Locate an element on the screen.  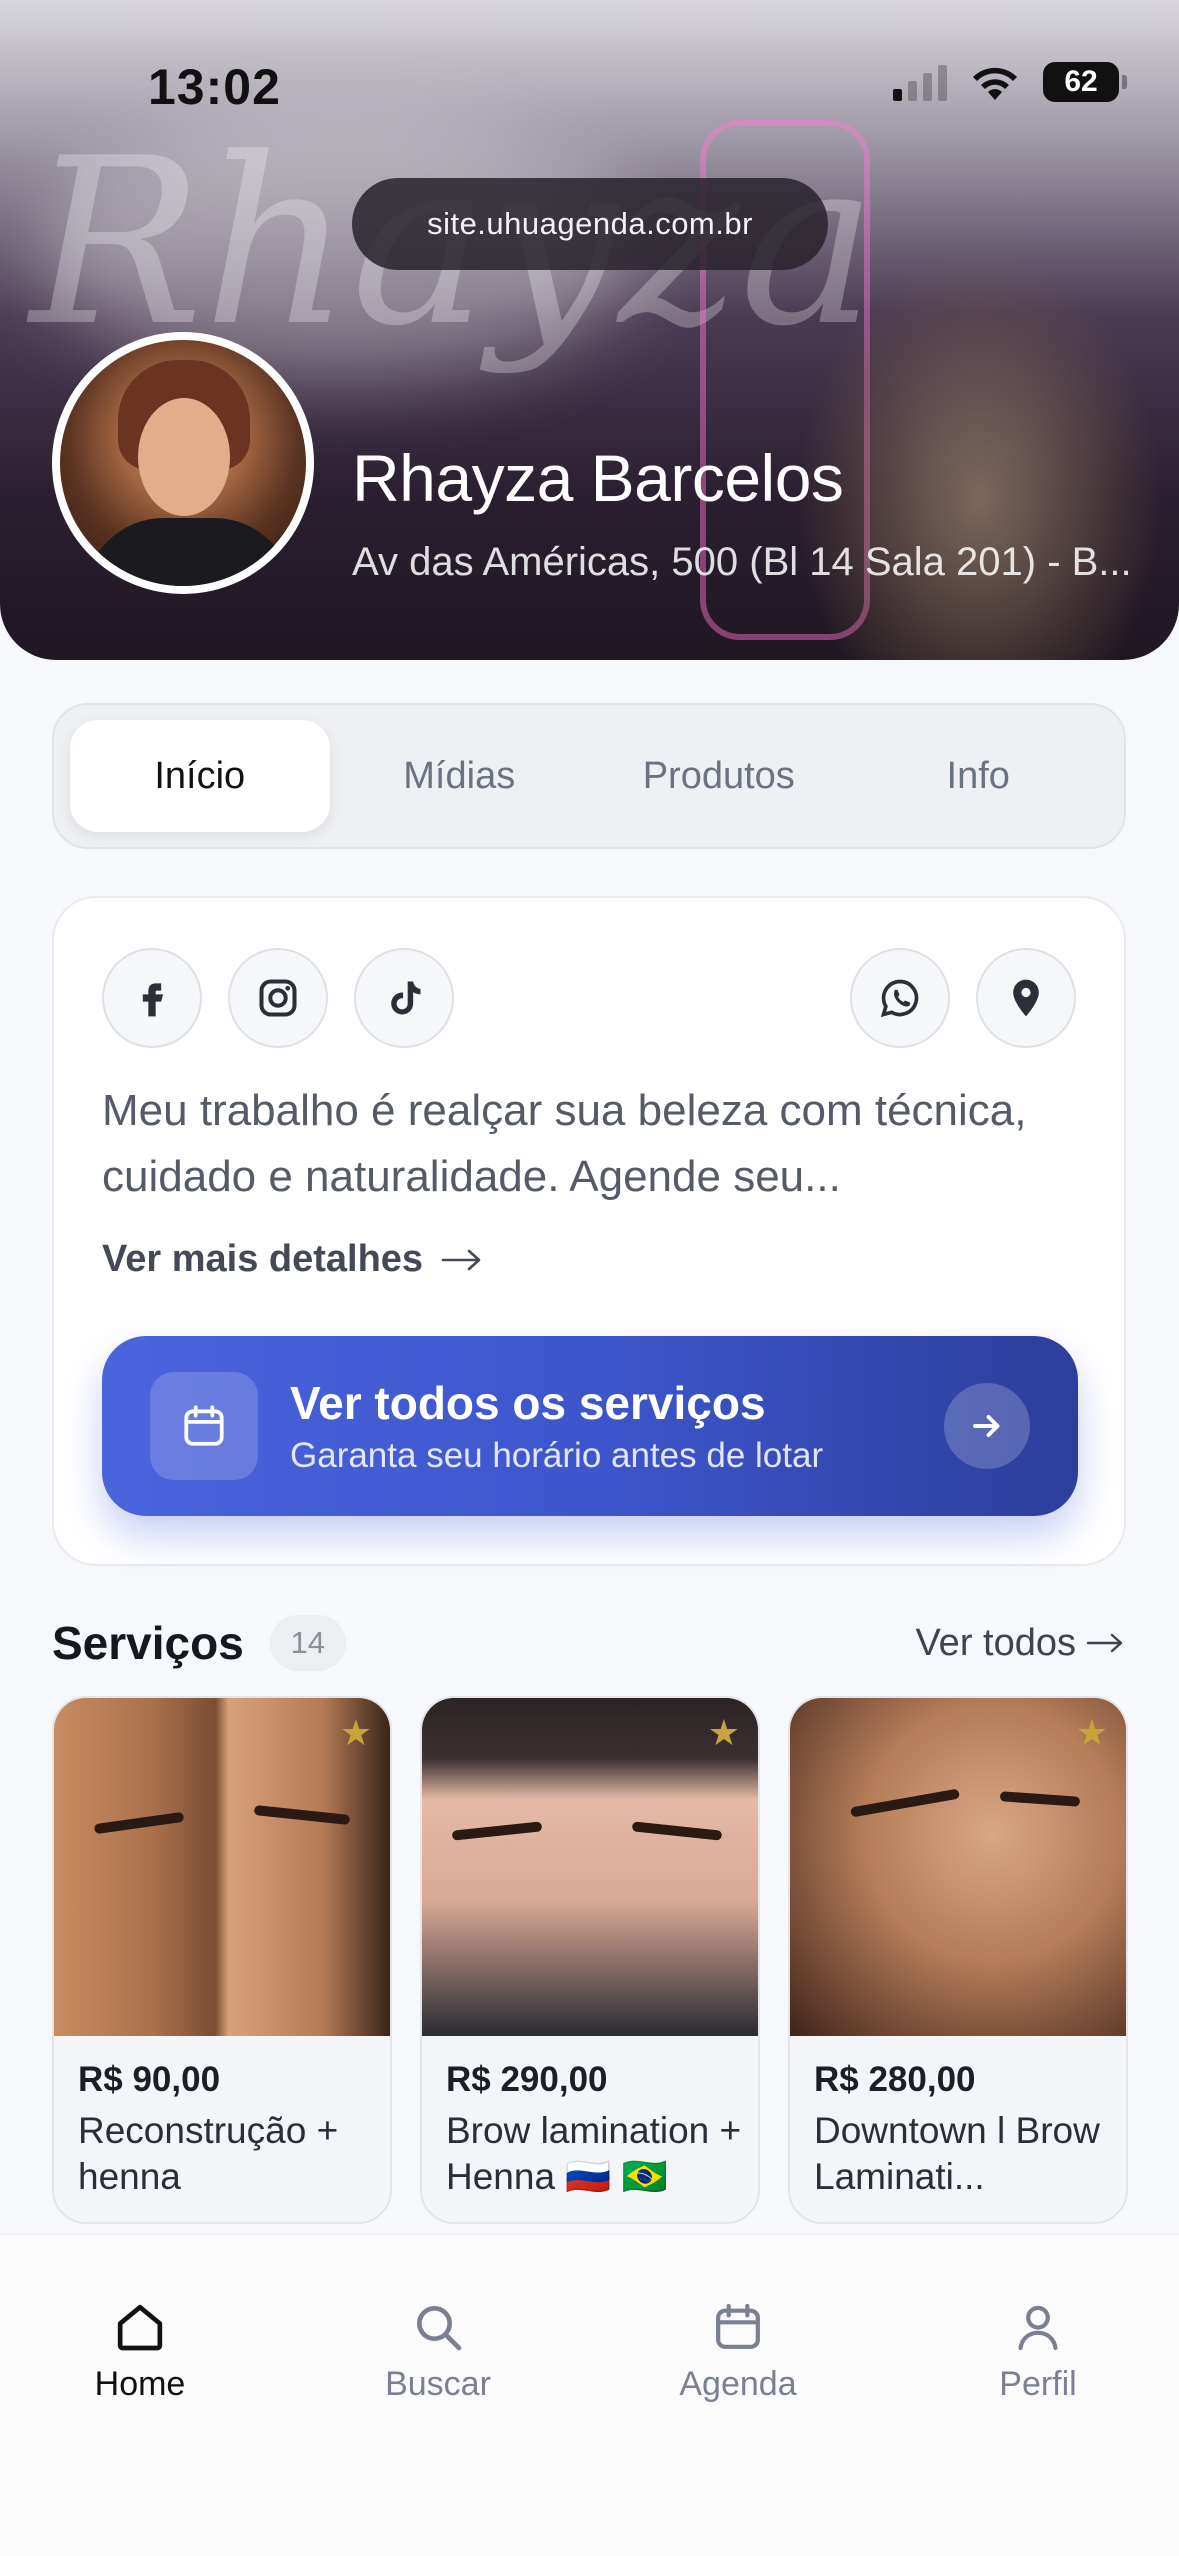
service-price: R$ 290,00 is located at coordinates (527, 2079).